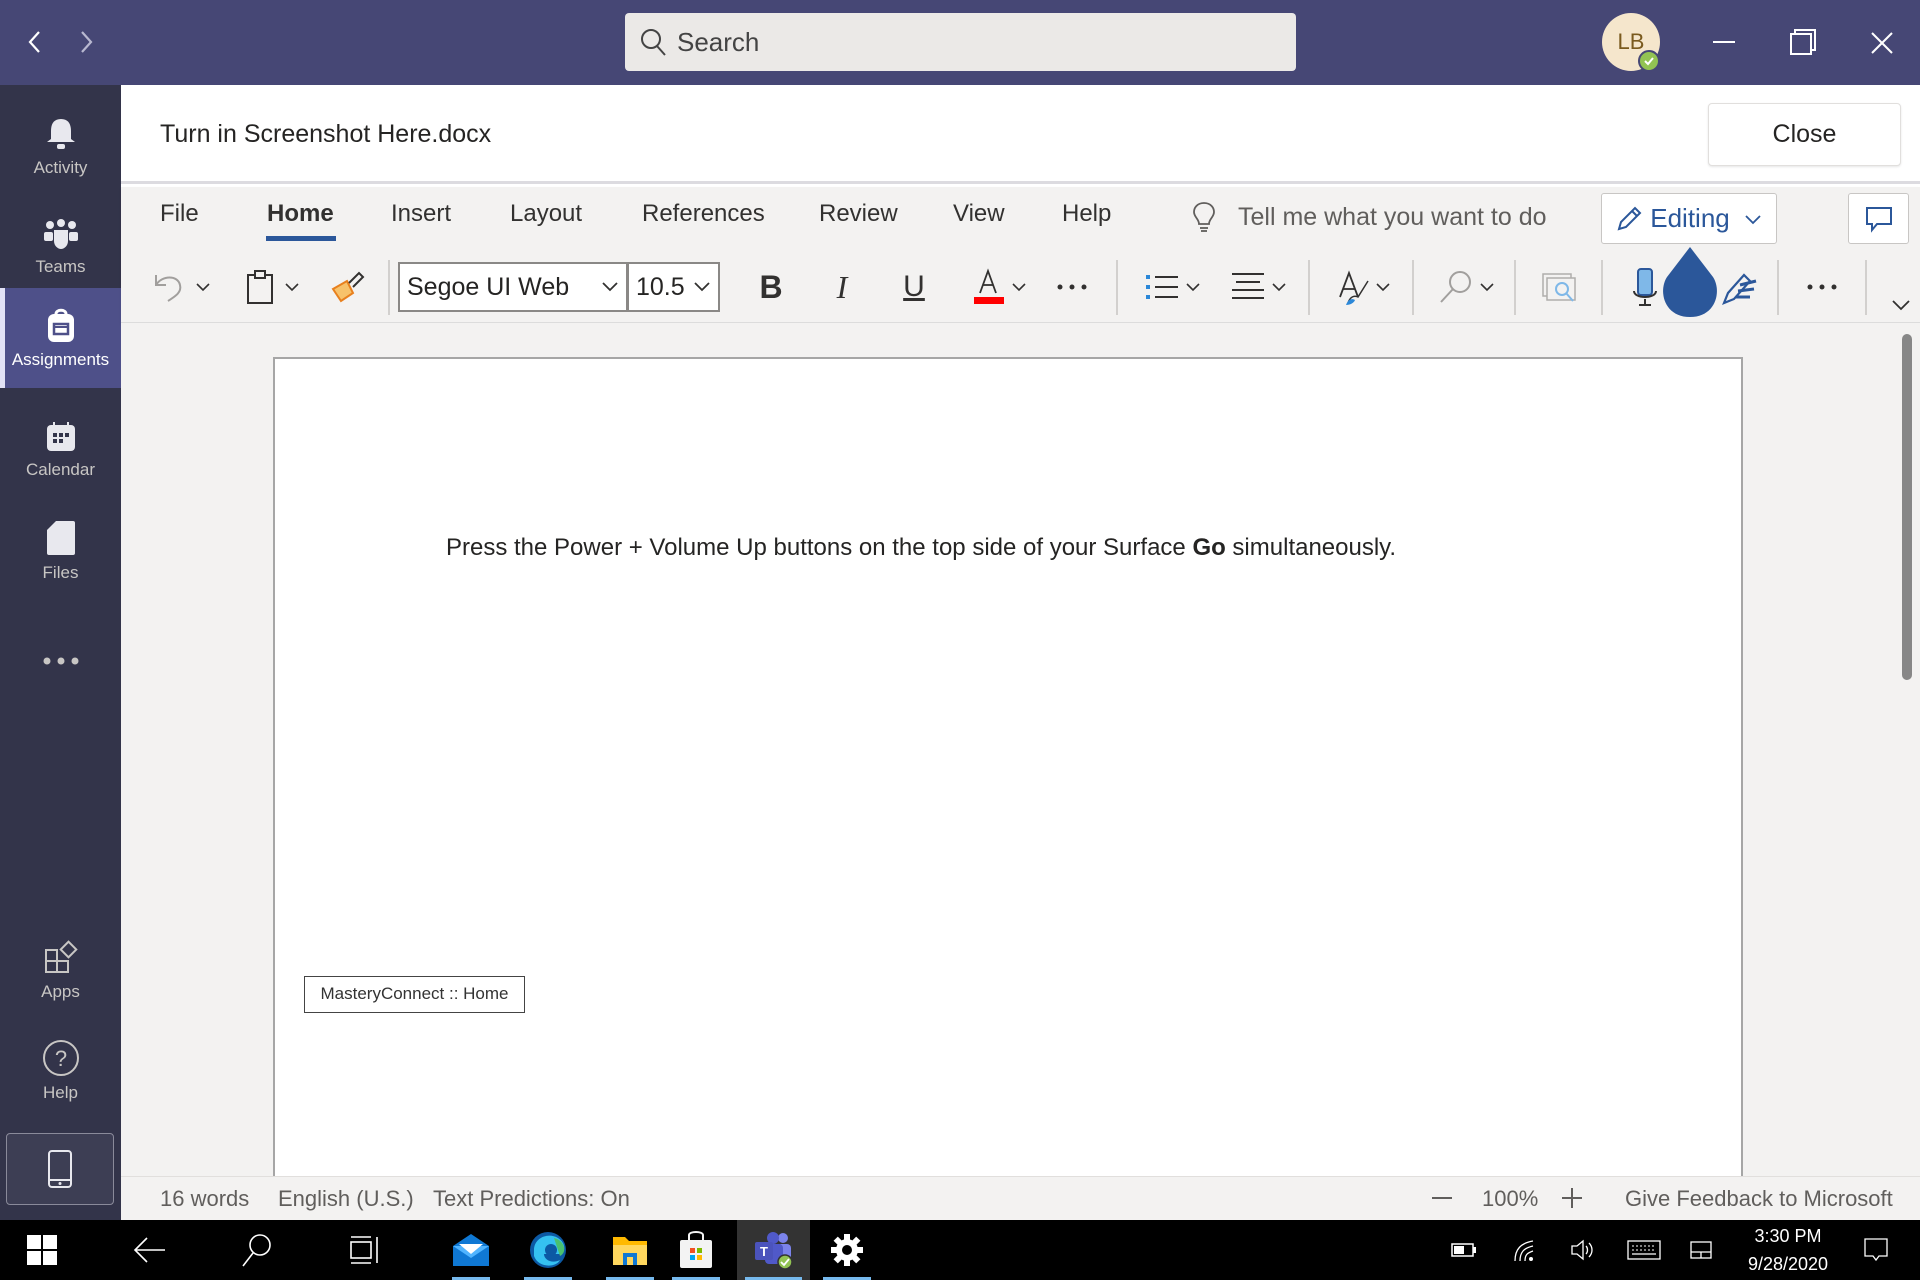 This screenshot has height=1280, width=1920. I want to click on file-icon, so click(60, 538).